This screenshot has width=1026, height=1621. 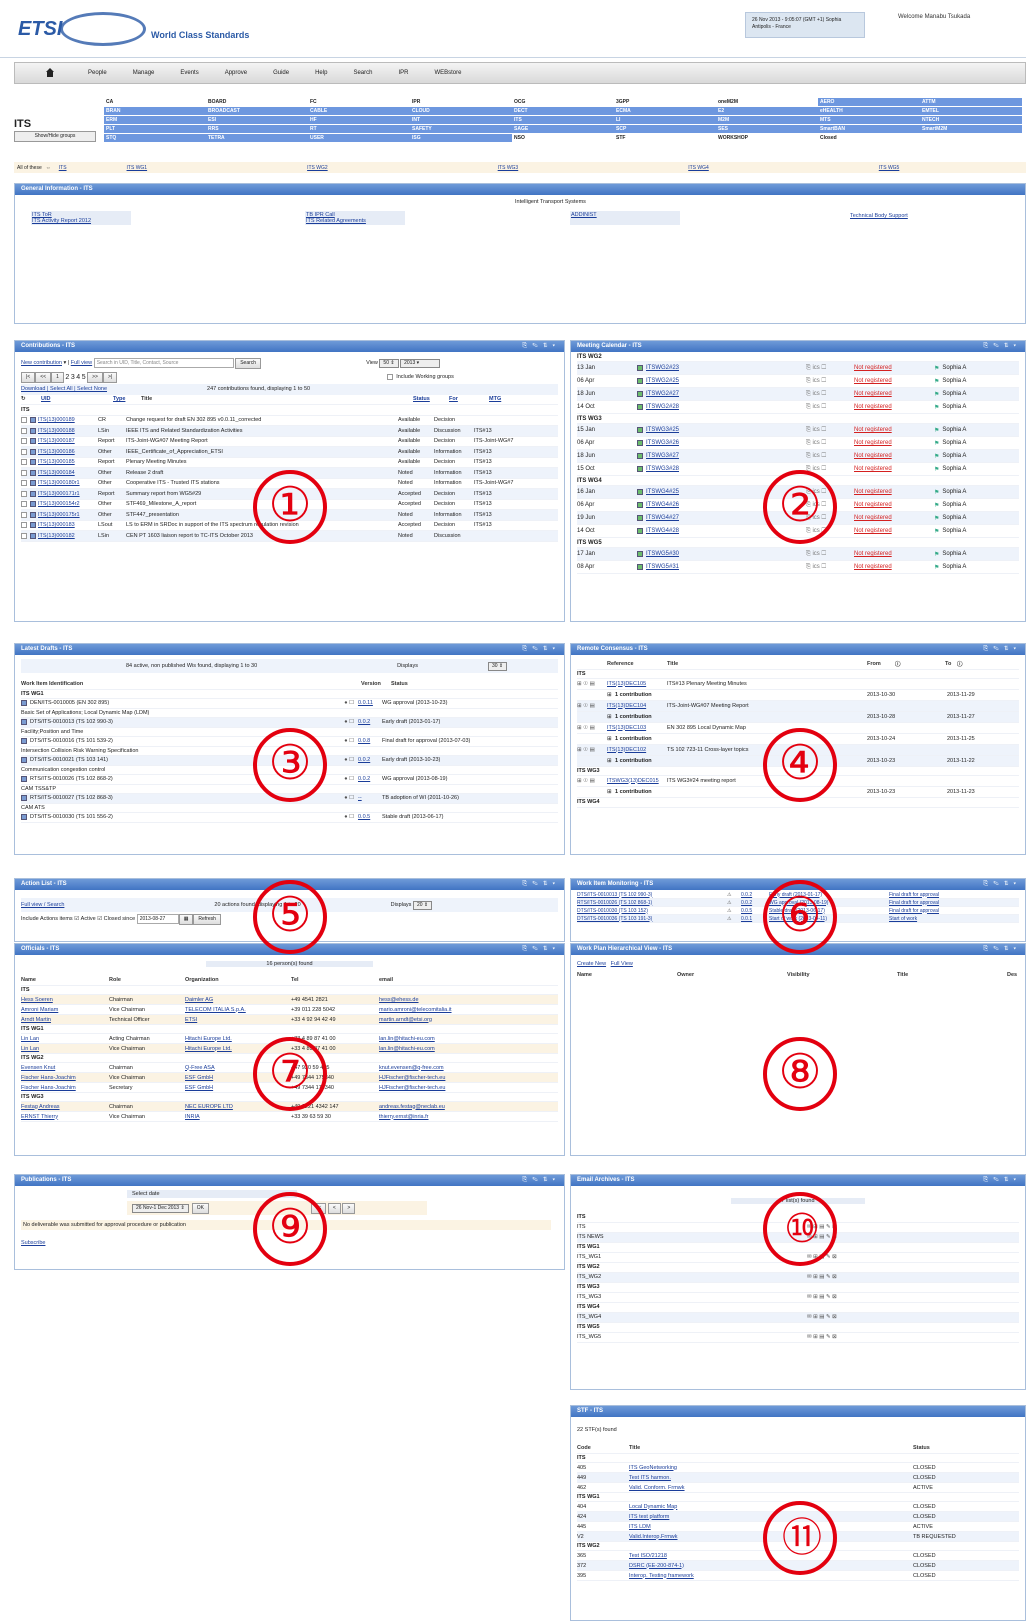 I want to click on official-name: Amroni Mariam, so click(x=65, y=1010).